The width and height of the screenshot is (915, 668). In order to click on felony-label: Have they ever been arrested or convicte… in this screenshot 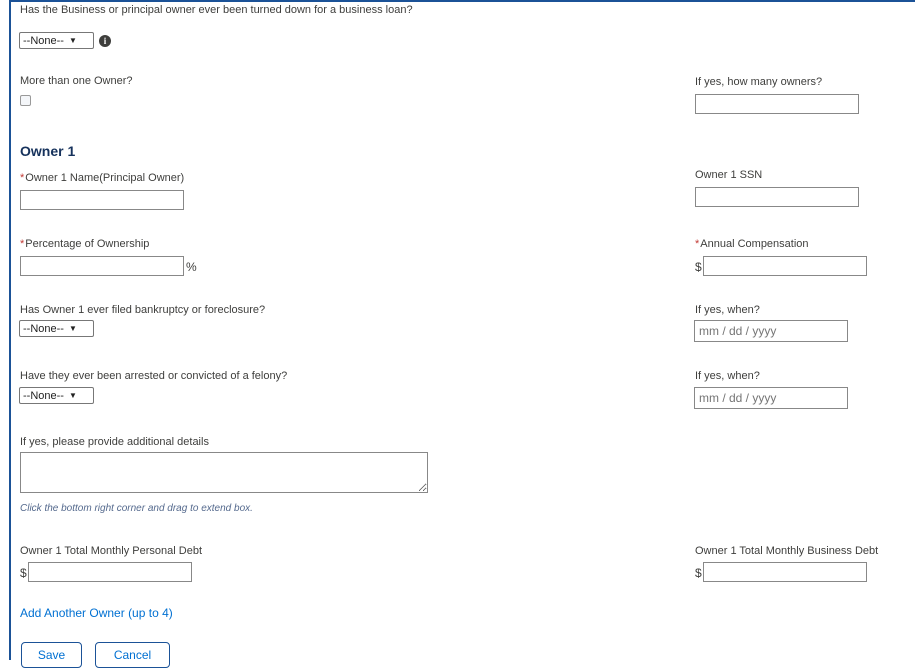, I will do `click(154, 376)`.